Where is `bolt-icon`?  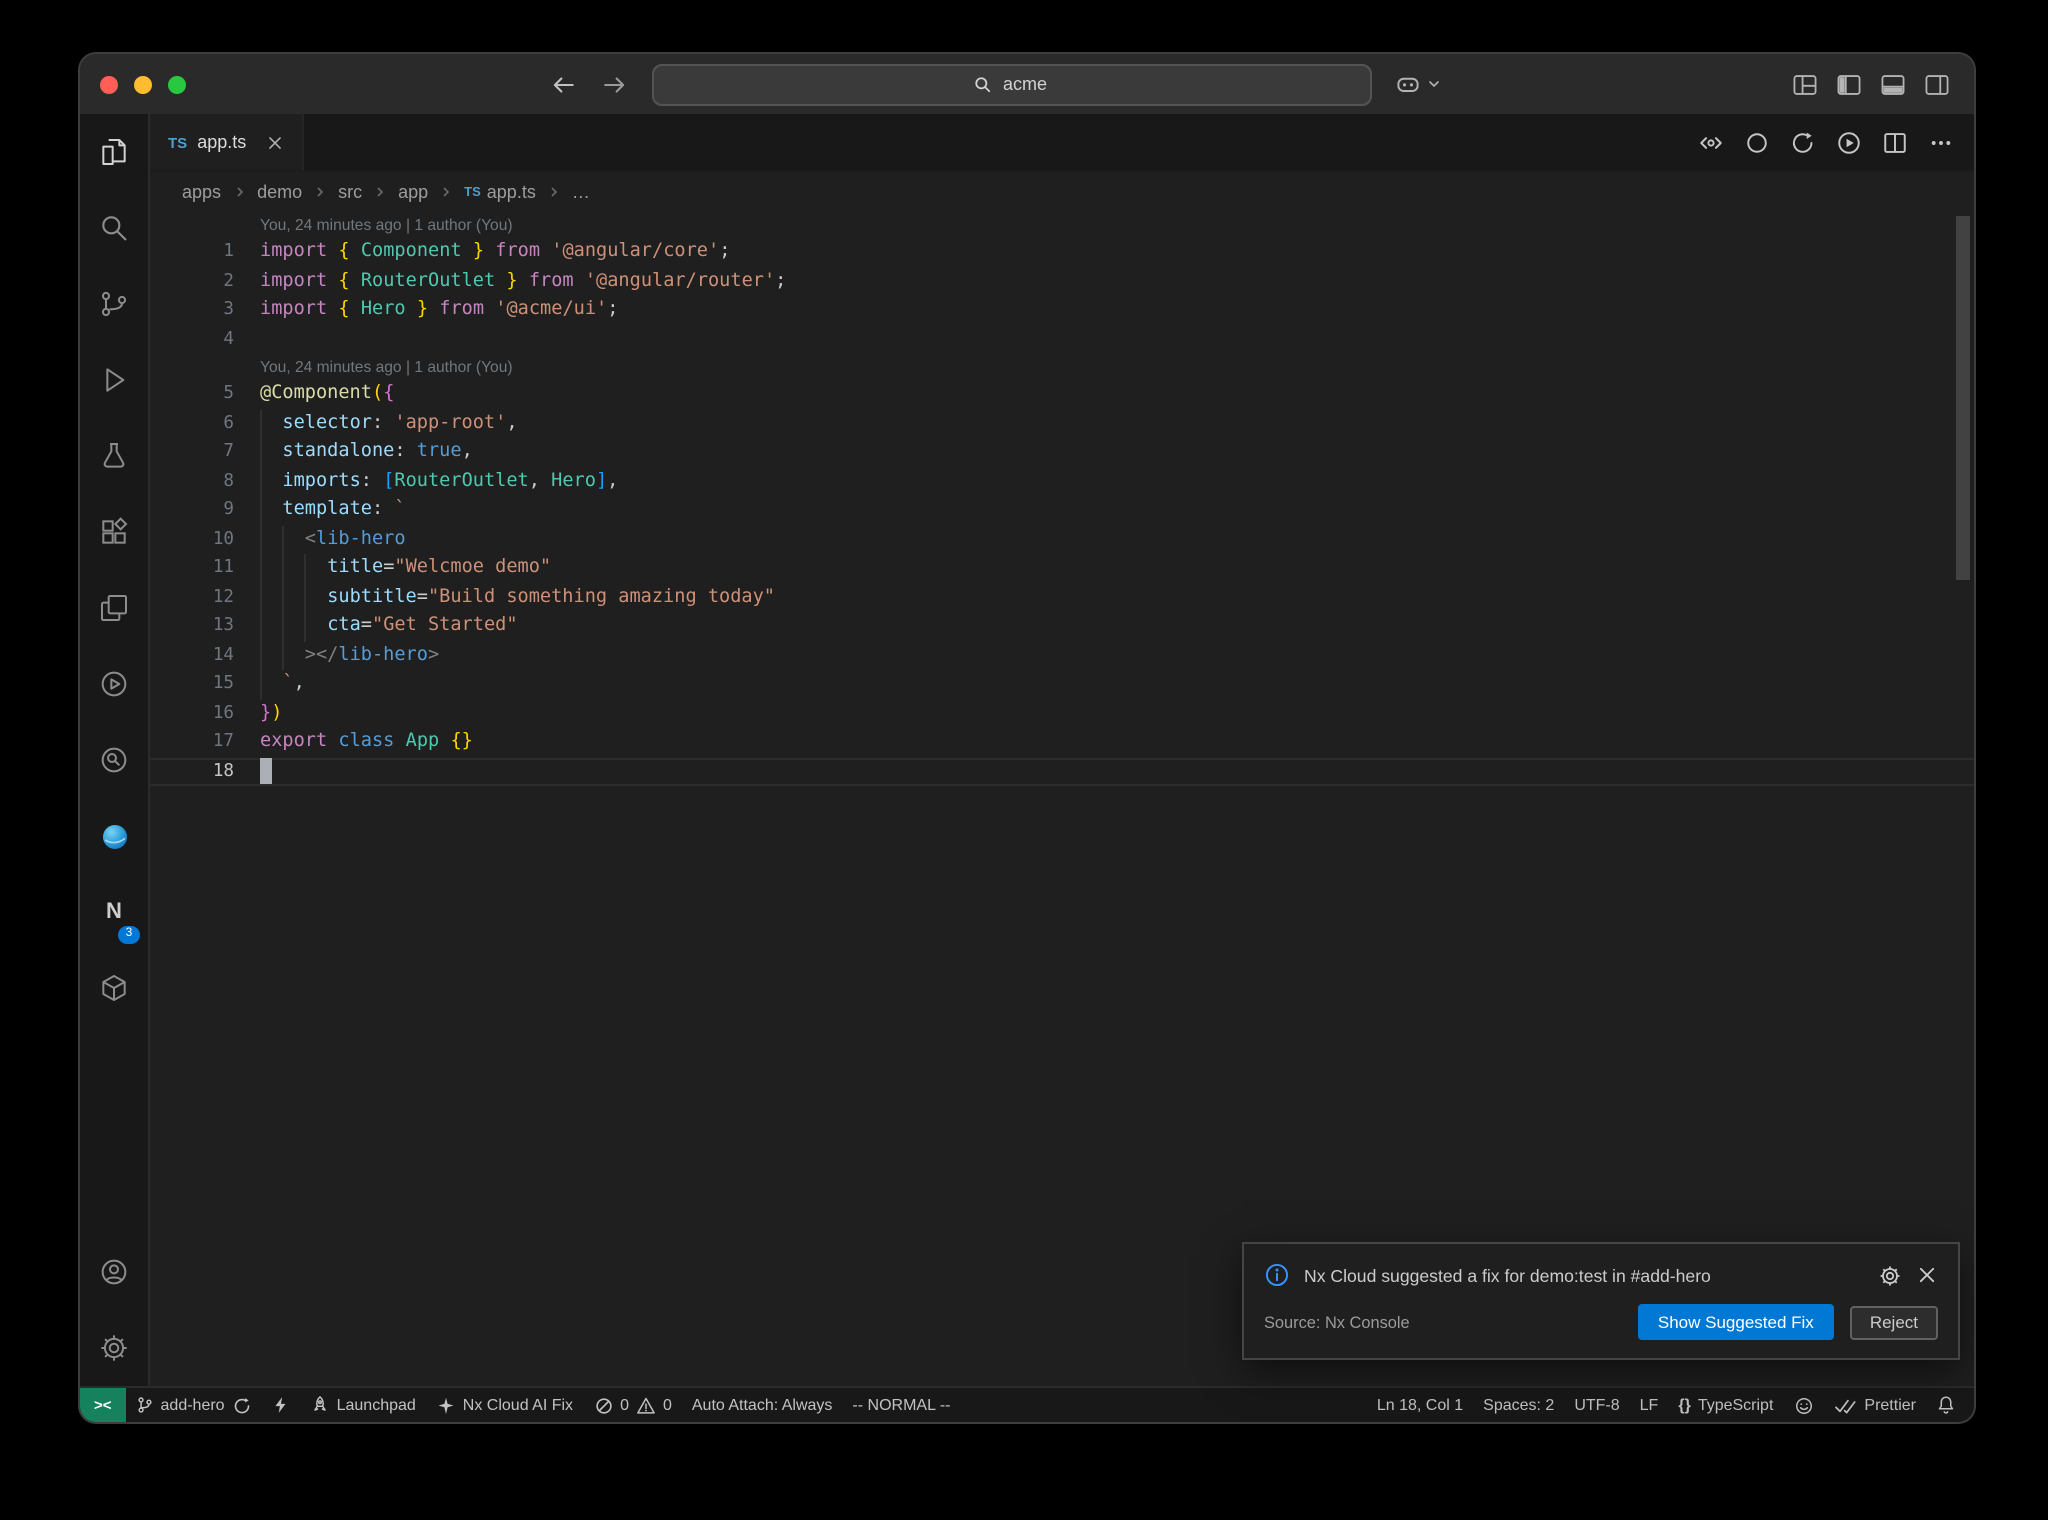
bolt-icon is located at coordinates (281, 1405).